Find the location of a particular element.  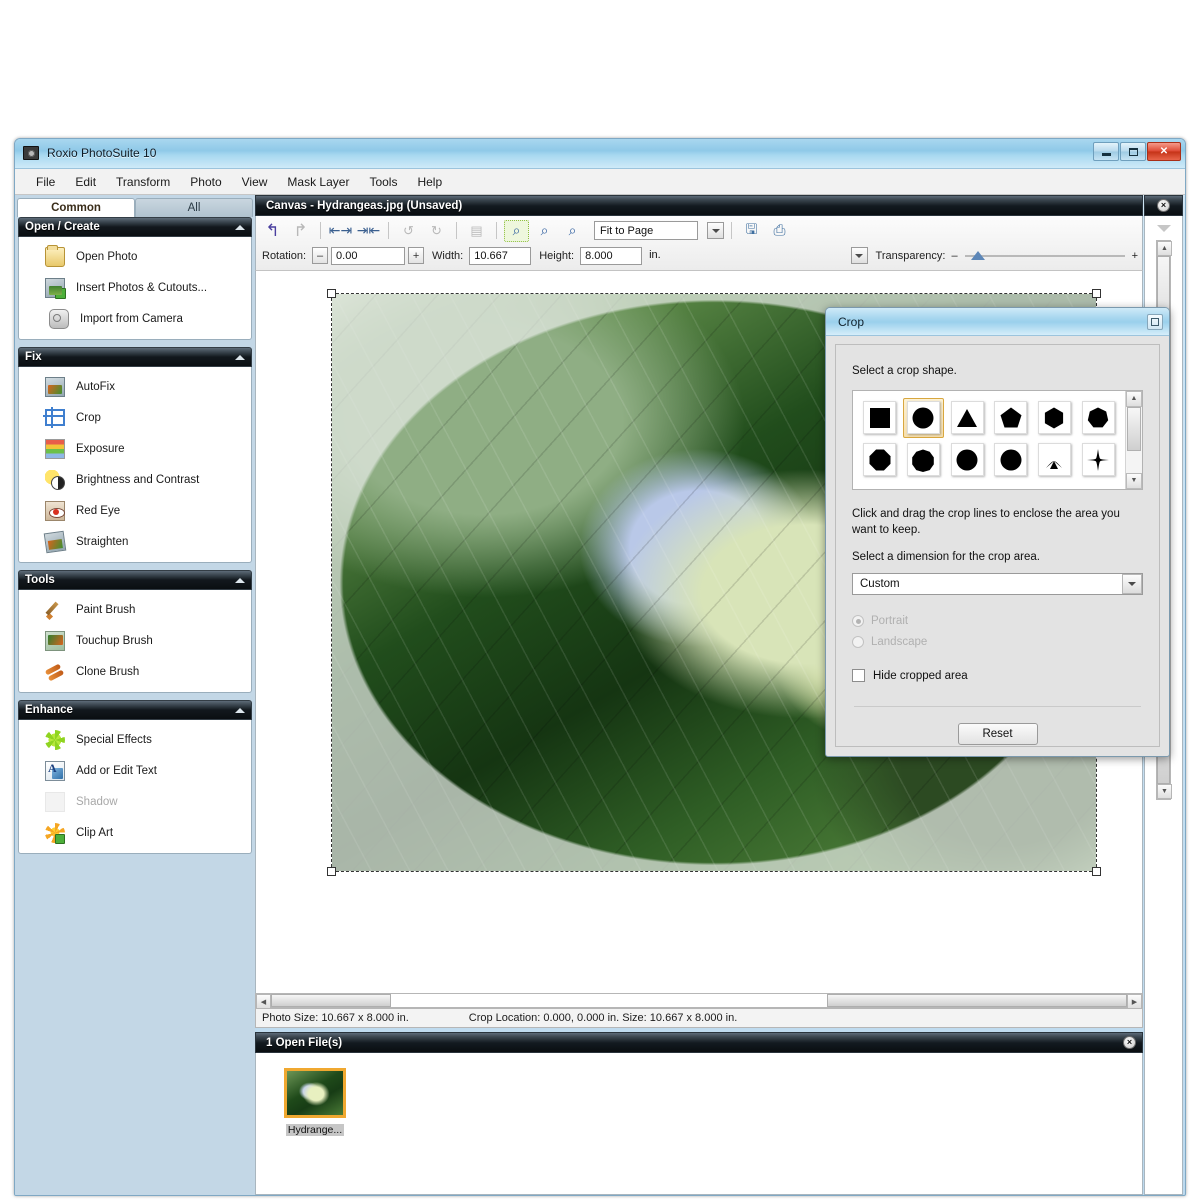

undo-button: ↰ is located at coordinates (272, 231).